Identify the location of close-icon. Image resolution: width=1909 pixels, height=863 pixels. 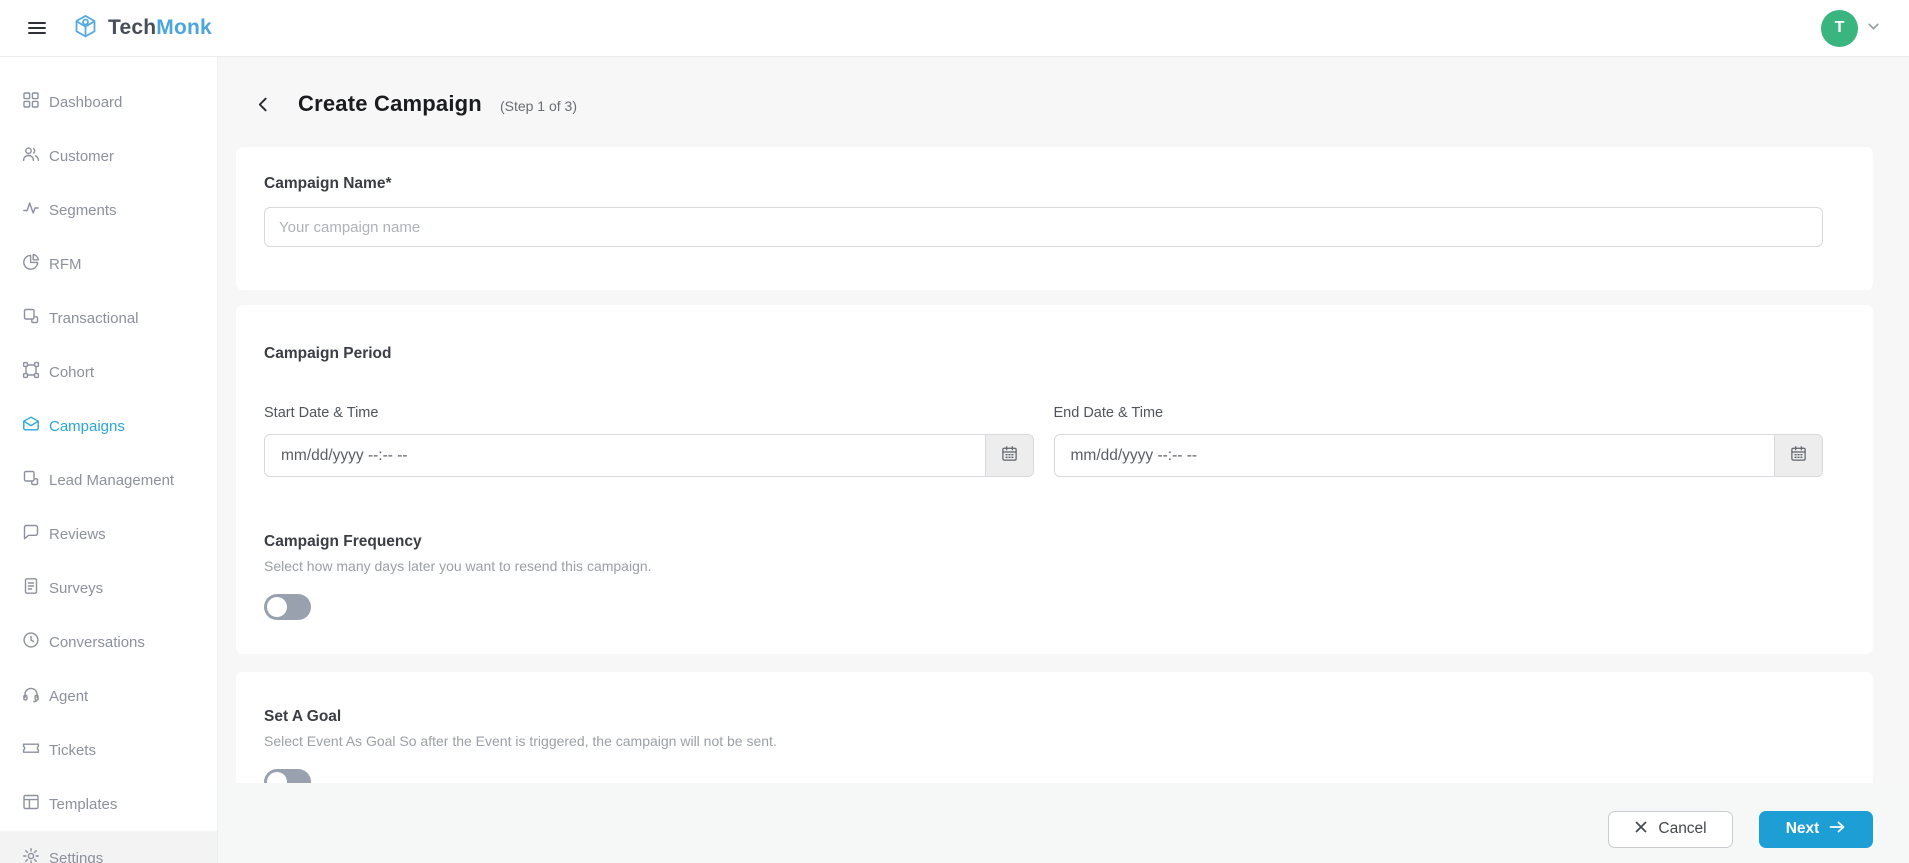
(1641, 829).